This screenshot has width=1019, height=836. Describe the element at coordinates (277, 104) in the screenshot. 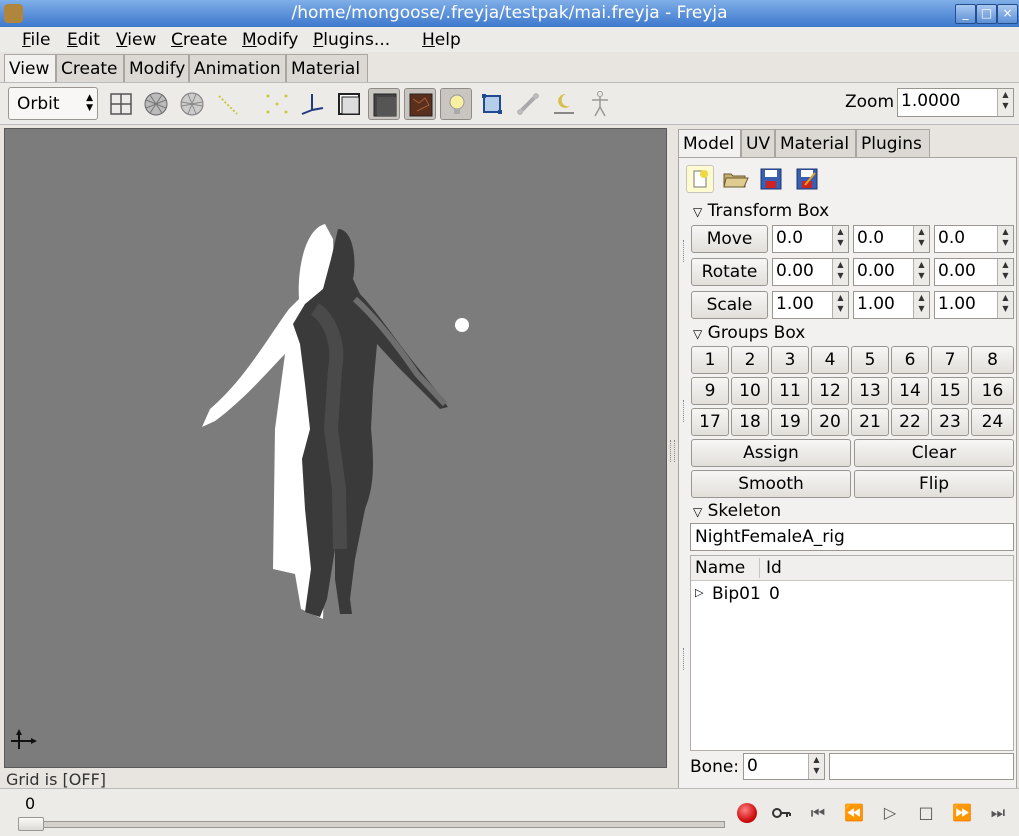

I see `vertices-icon` at that location.